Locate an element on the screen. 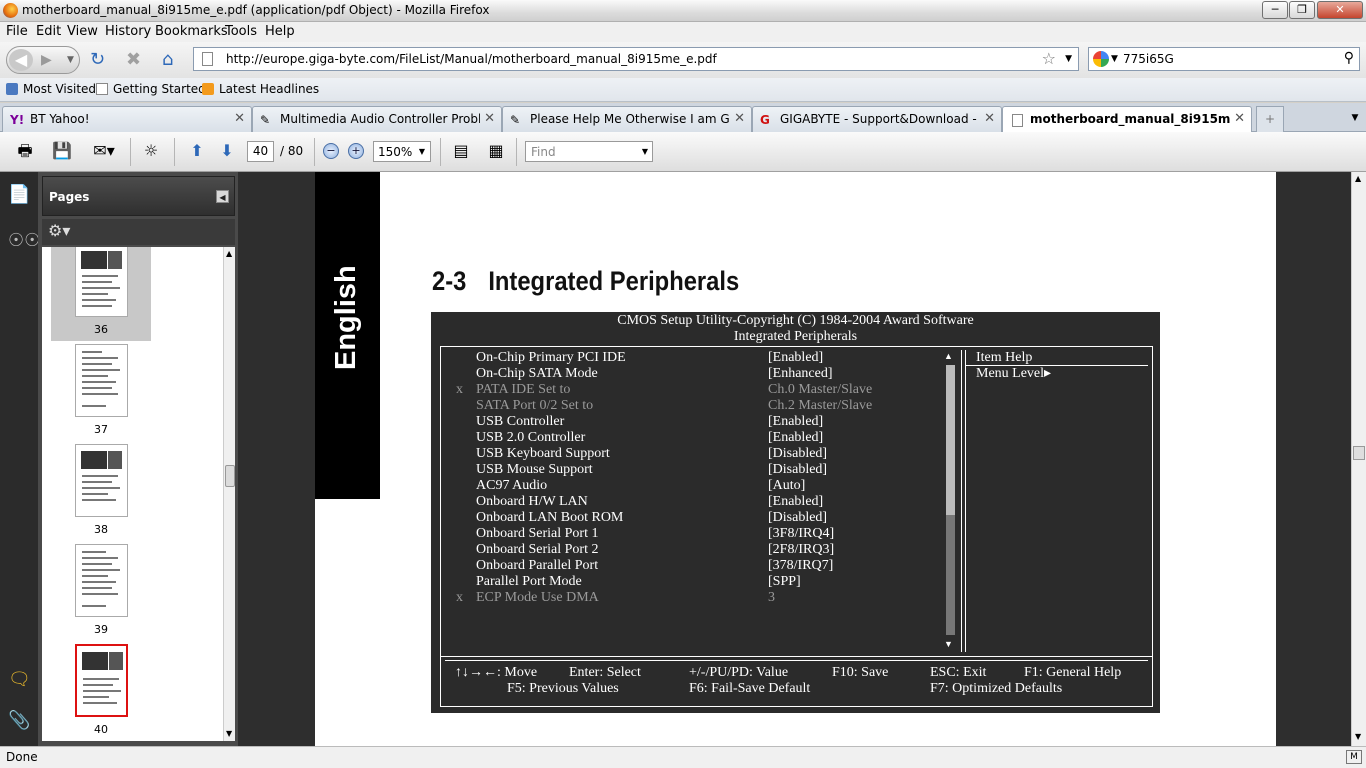  document-scrollbar: ▲ ▼ is located at coordinates (1358, 459).